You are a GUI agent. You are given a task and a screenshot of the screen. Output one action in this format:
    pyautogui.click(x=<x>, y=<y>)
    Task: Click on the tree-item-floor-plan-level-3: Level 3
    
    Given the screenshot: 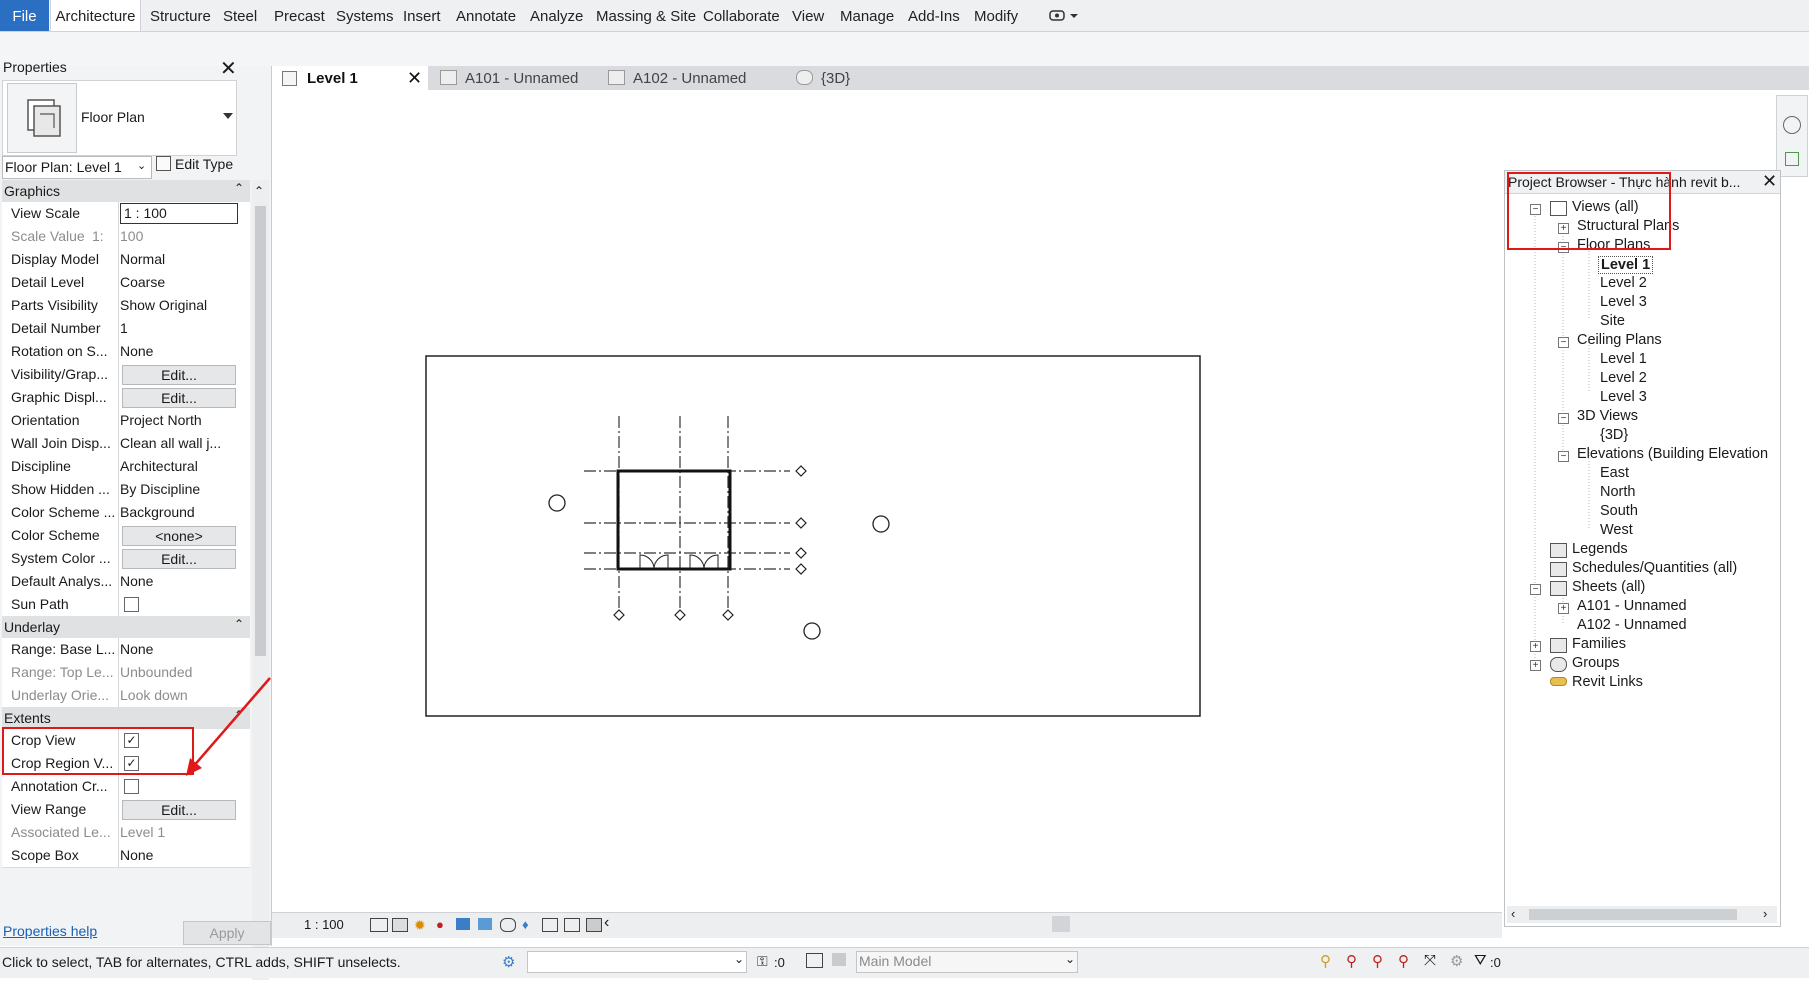 What is the action you would take?
    pyautogui.click(x=1623, y=302)
    